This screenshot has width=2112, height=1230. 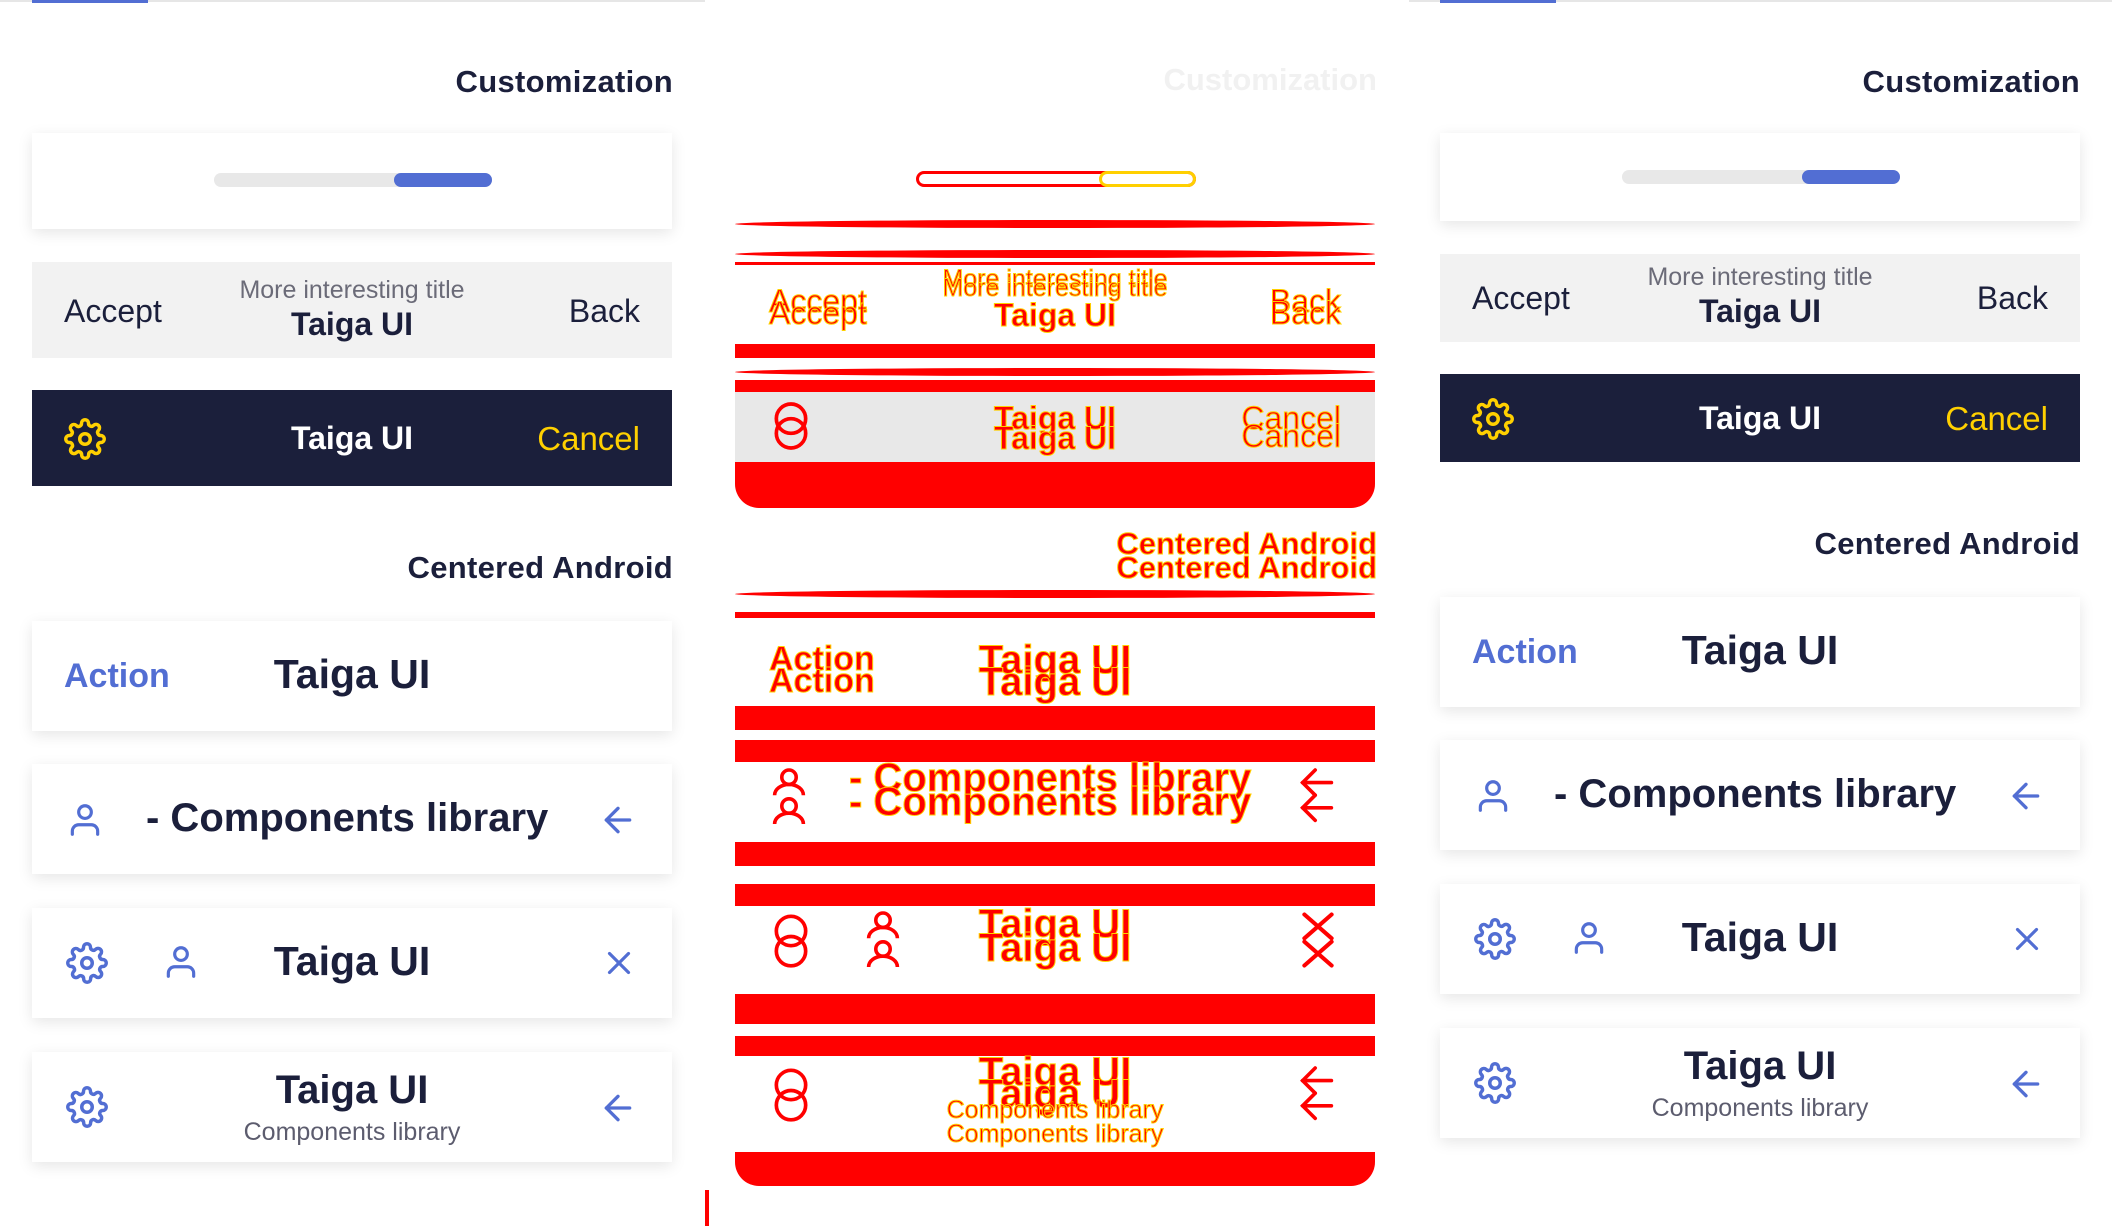 I want to click on progress-fill-outline, so click(x=1147, y=179).